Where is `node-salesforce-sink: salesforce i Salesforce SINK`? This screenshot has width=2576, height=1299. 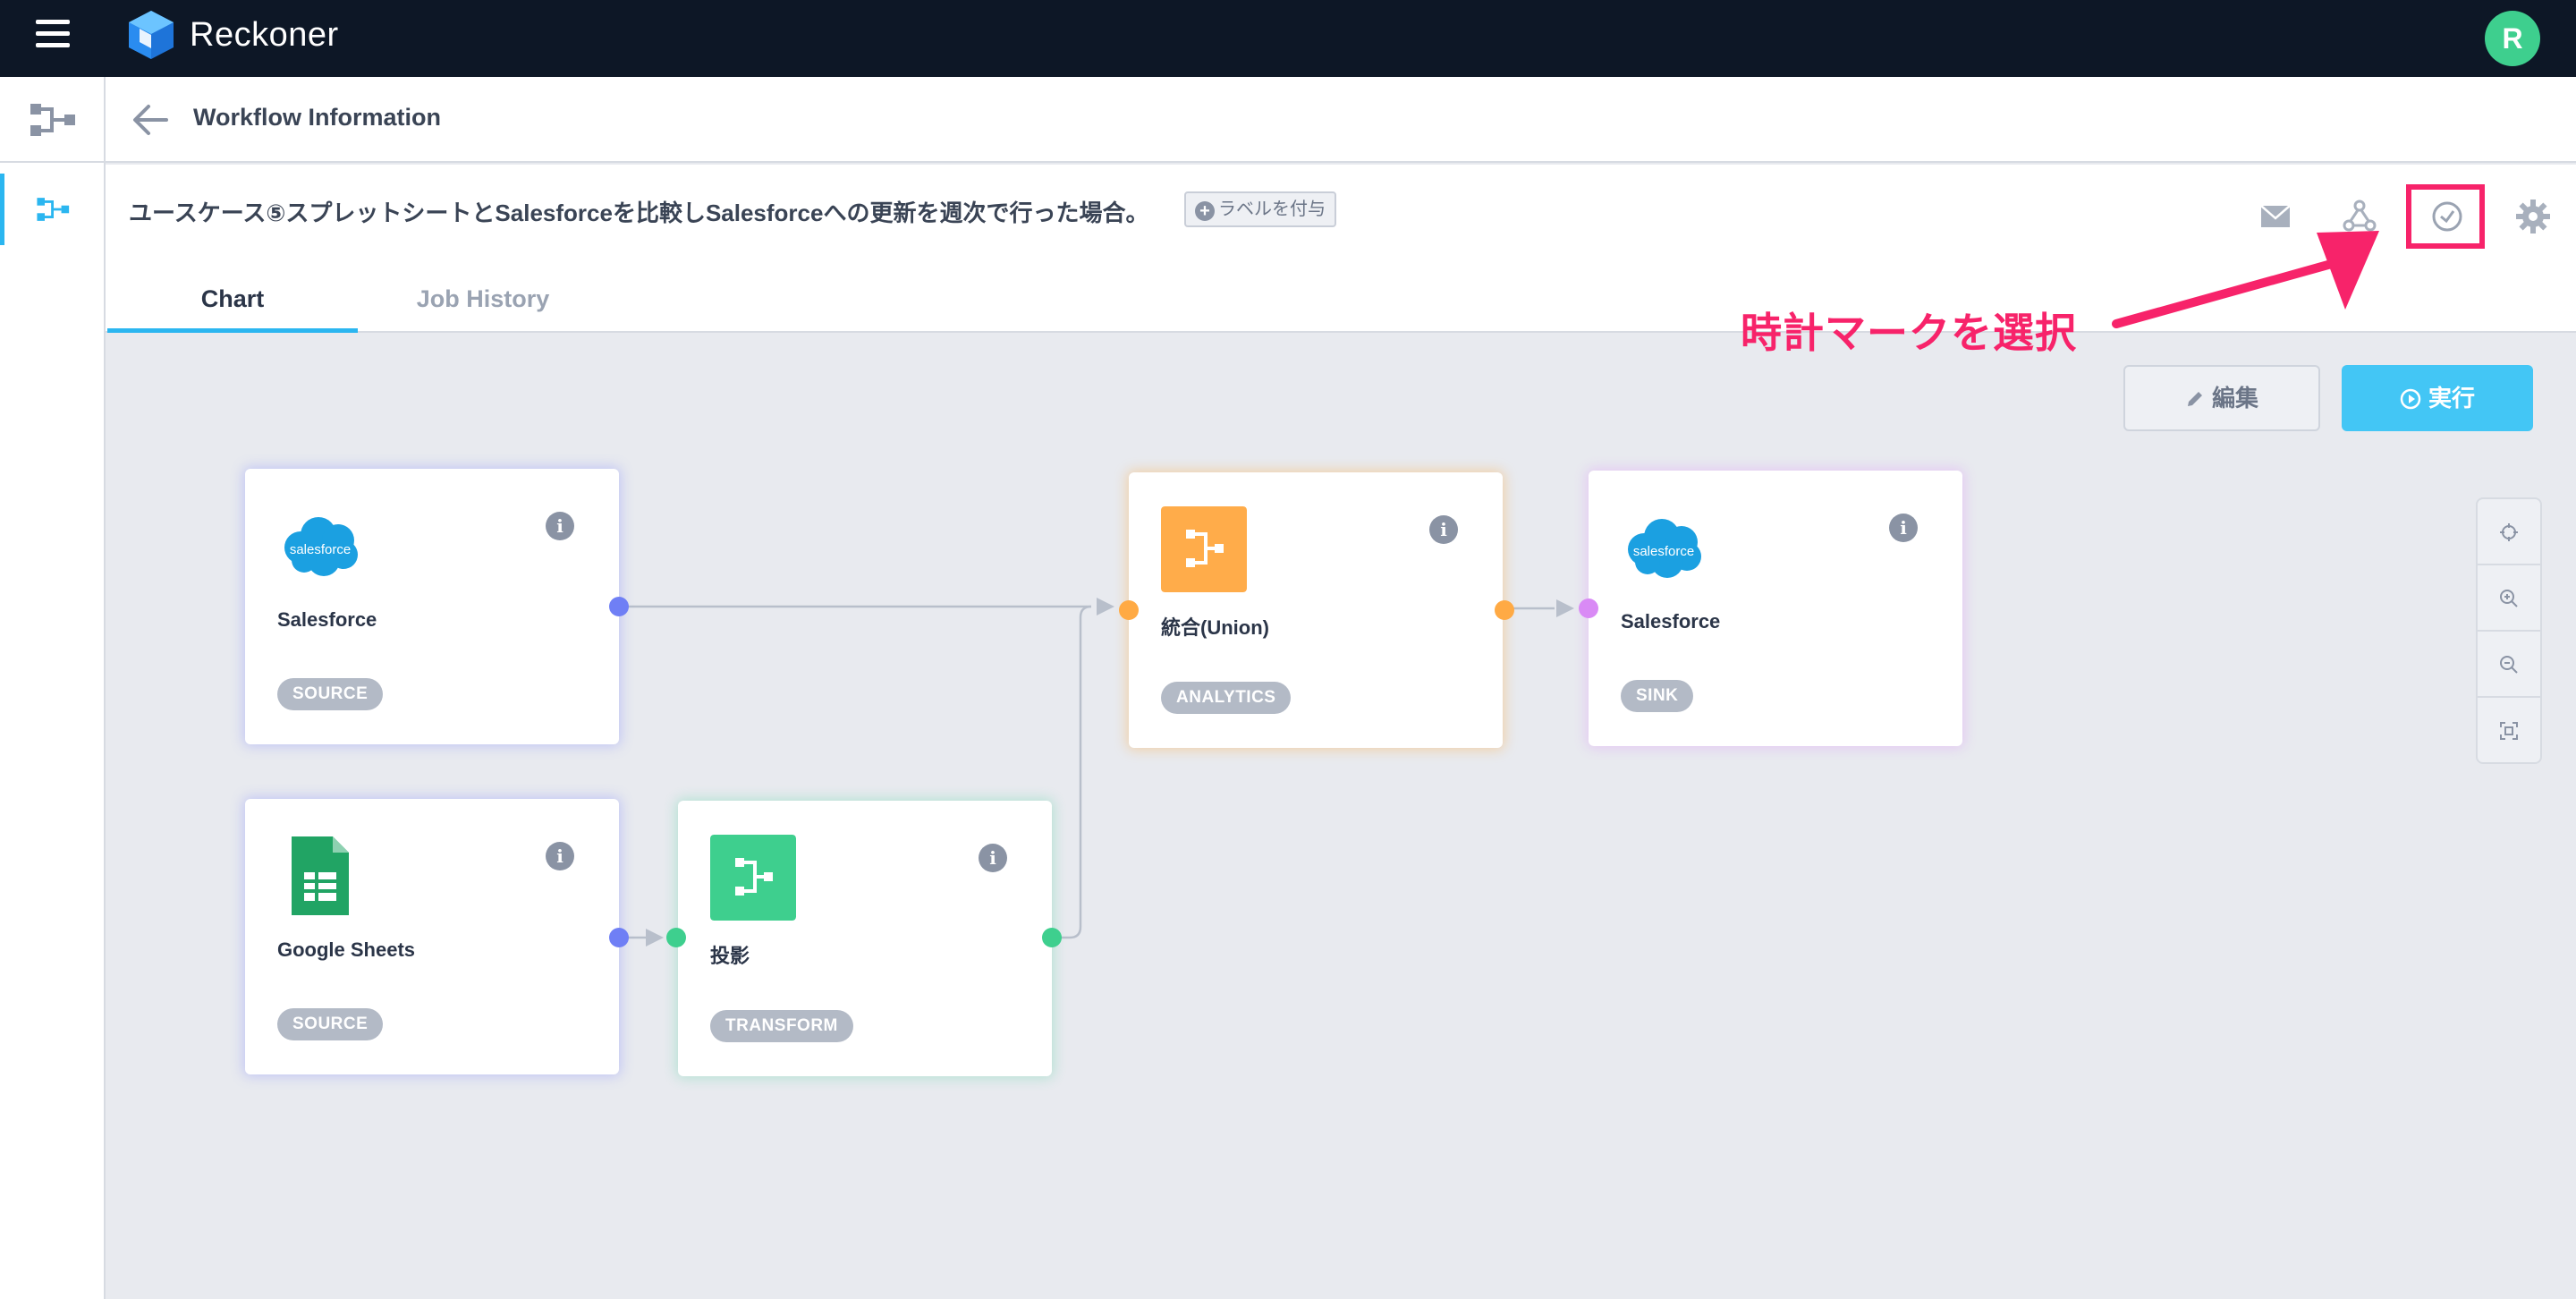
node-salesforce-sink: salesforce i Salesforce SINK is located at coordinates (1775, 608).